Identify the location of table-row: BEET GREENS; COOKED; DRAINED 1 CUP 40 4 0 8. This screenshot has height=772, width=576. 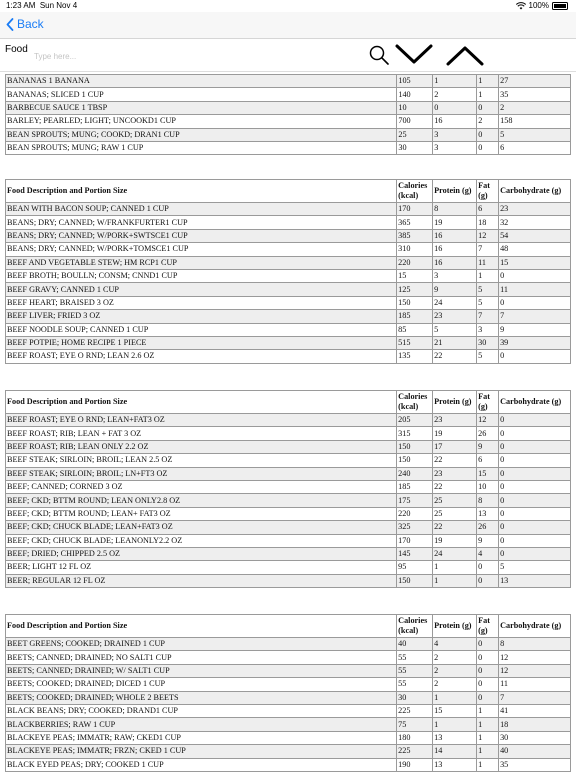
(287, 644).